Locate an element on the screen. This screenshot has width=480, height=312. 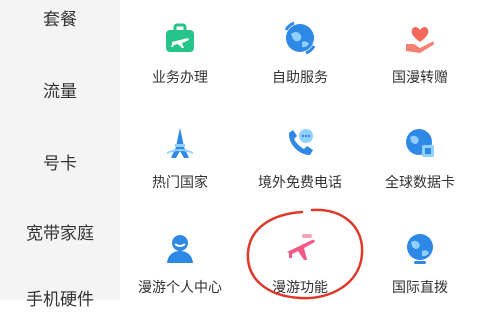
service-roaming-personal-center: 漫游个人中心 is located at coordinates (180, 255).